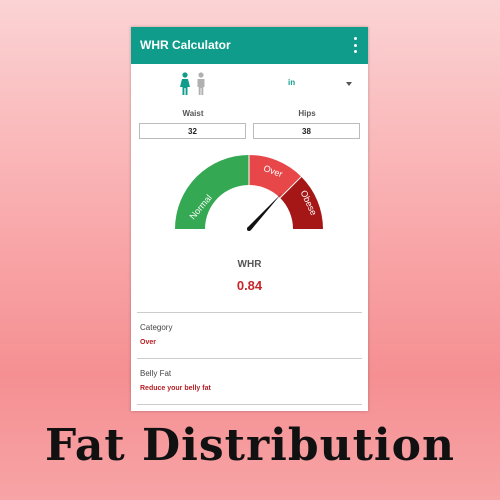 This screenshot has width=500, height=500. I want to click on waist-label: Waist, so click(193, 113).